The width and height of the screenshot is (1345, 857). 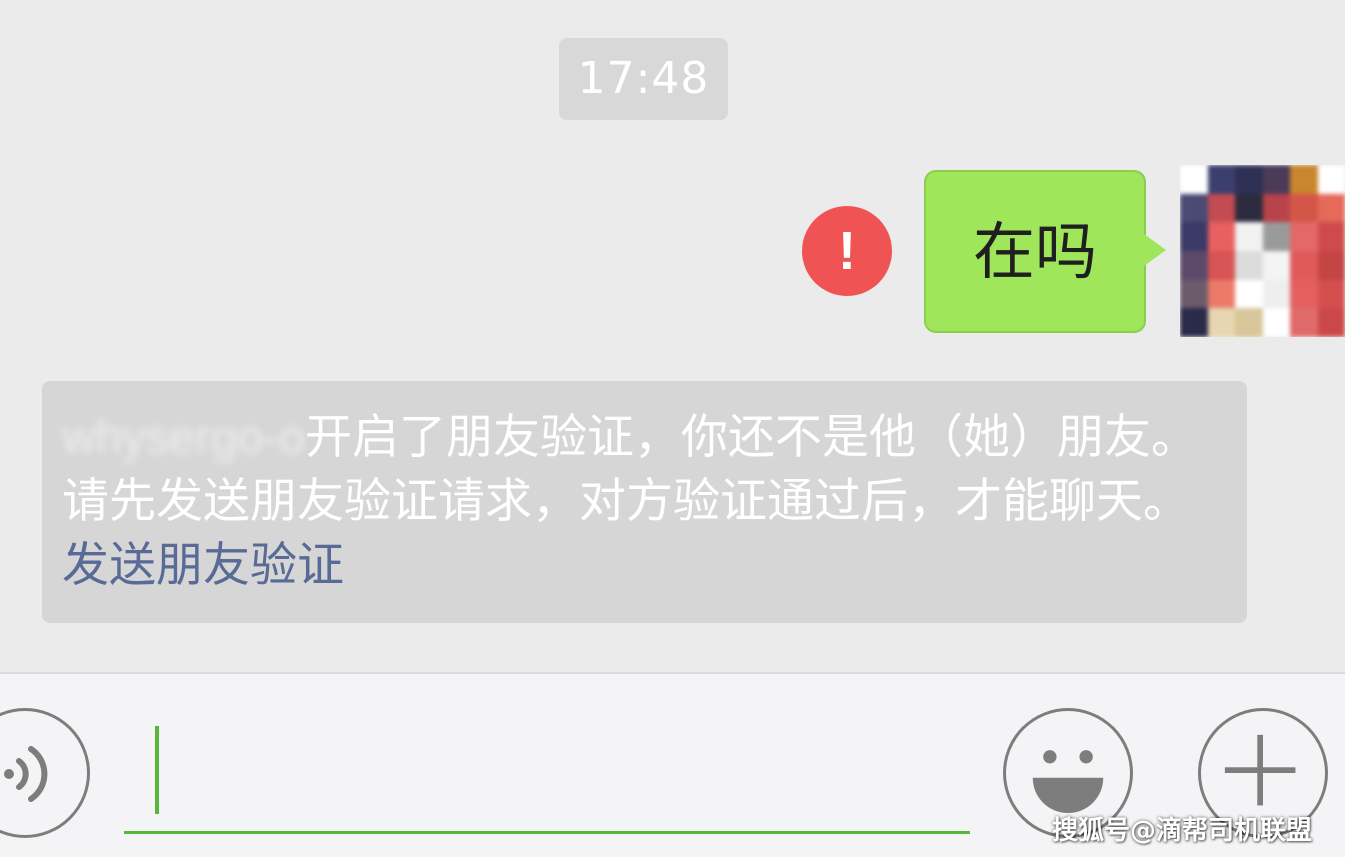 What do you see at coordinates (547, 774) in the screenshot?
I see `message-input` at bounding box center [547, 774].